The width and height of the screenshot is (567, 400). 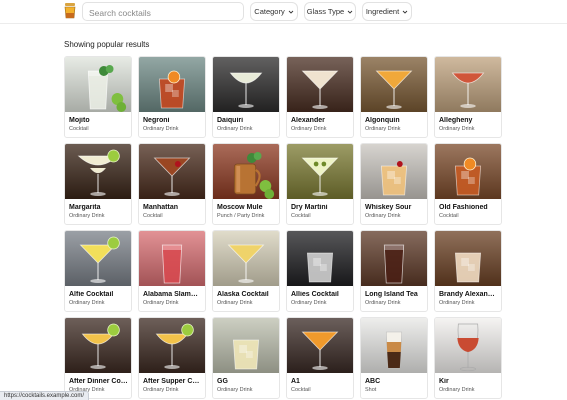 I want to click on cocktail-name: Dry Martini, so click(x=322, y=207).